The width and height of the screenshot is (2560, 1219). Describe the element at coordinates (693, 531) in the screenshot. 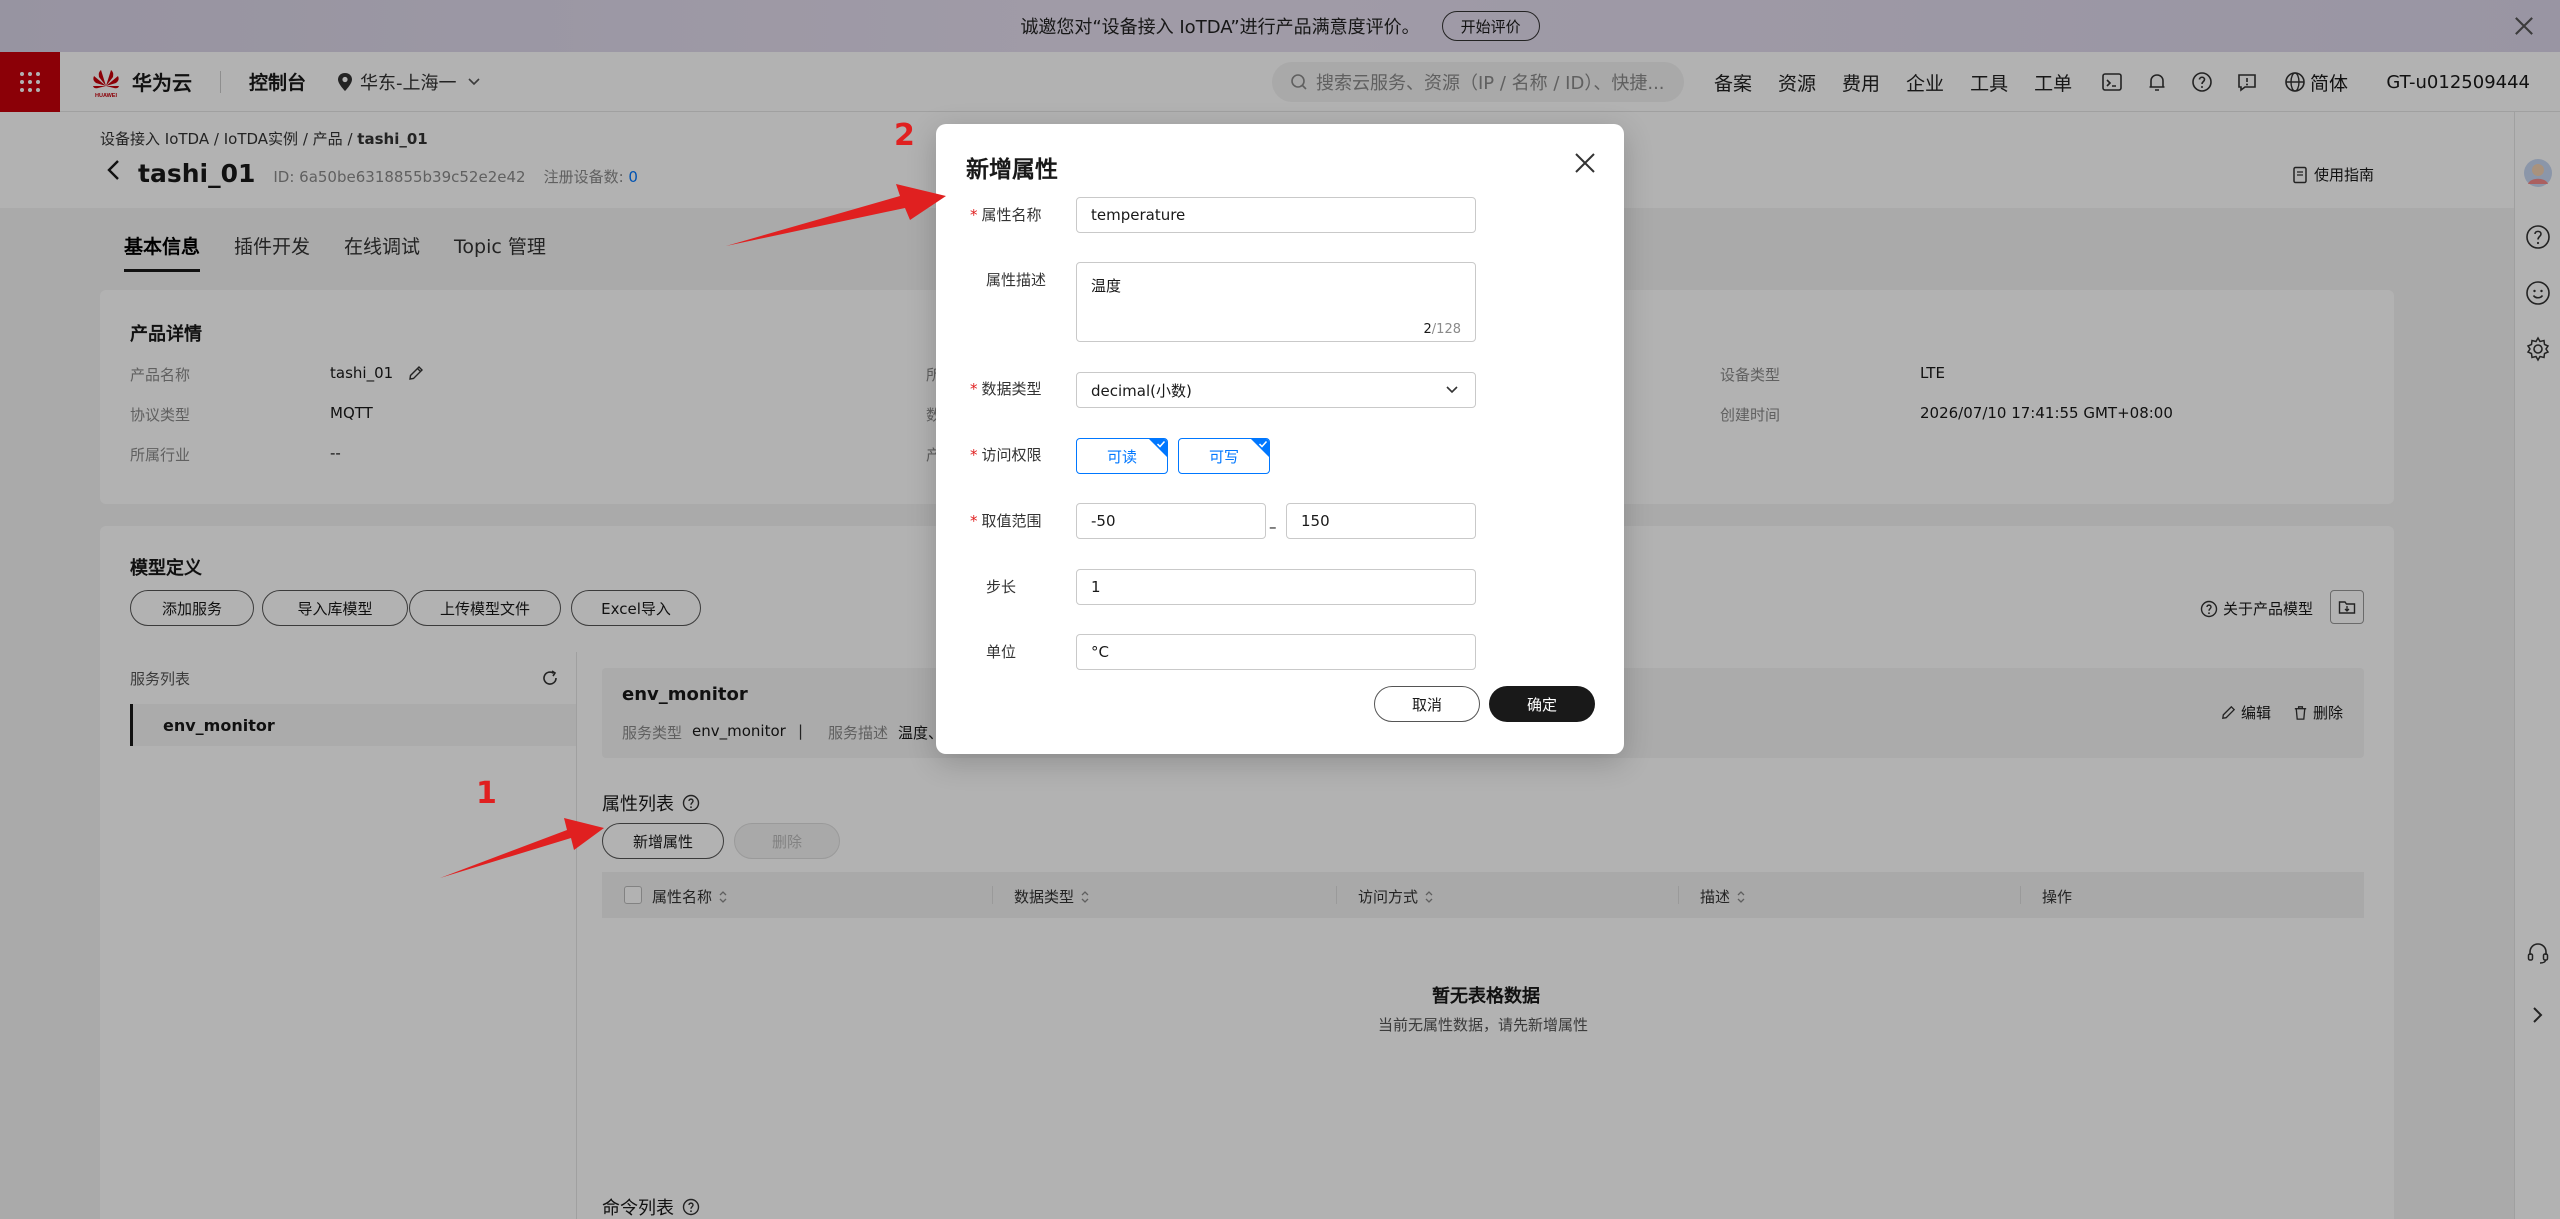

I see `annotation-arrows` at that location.